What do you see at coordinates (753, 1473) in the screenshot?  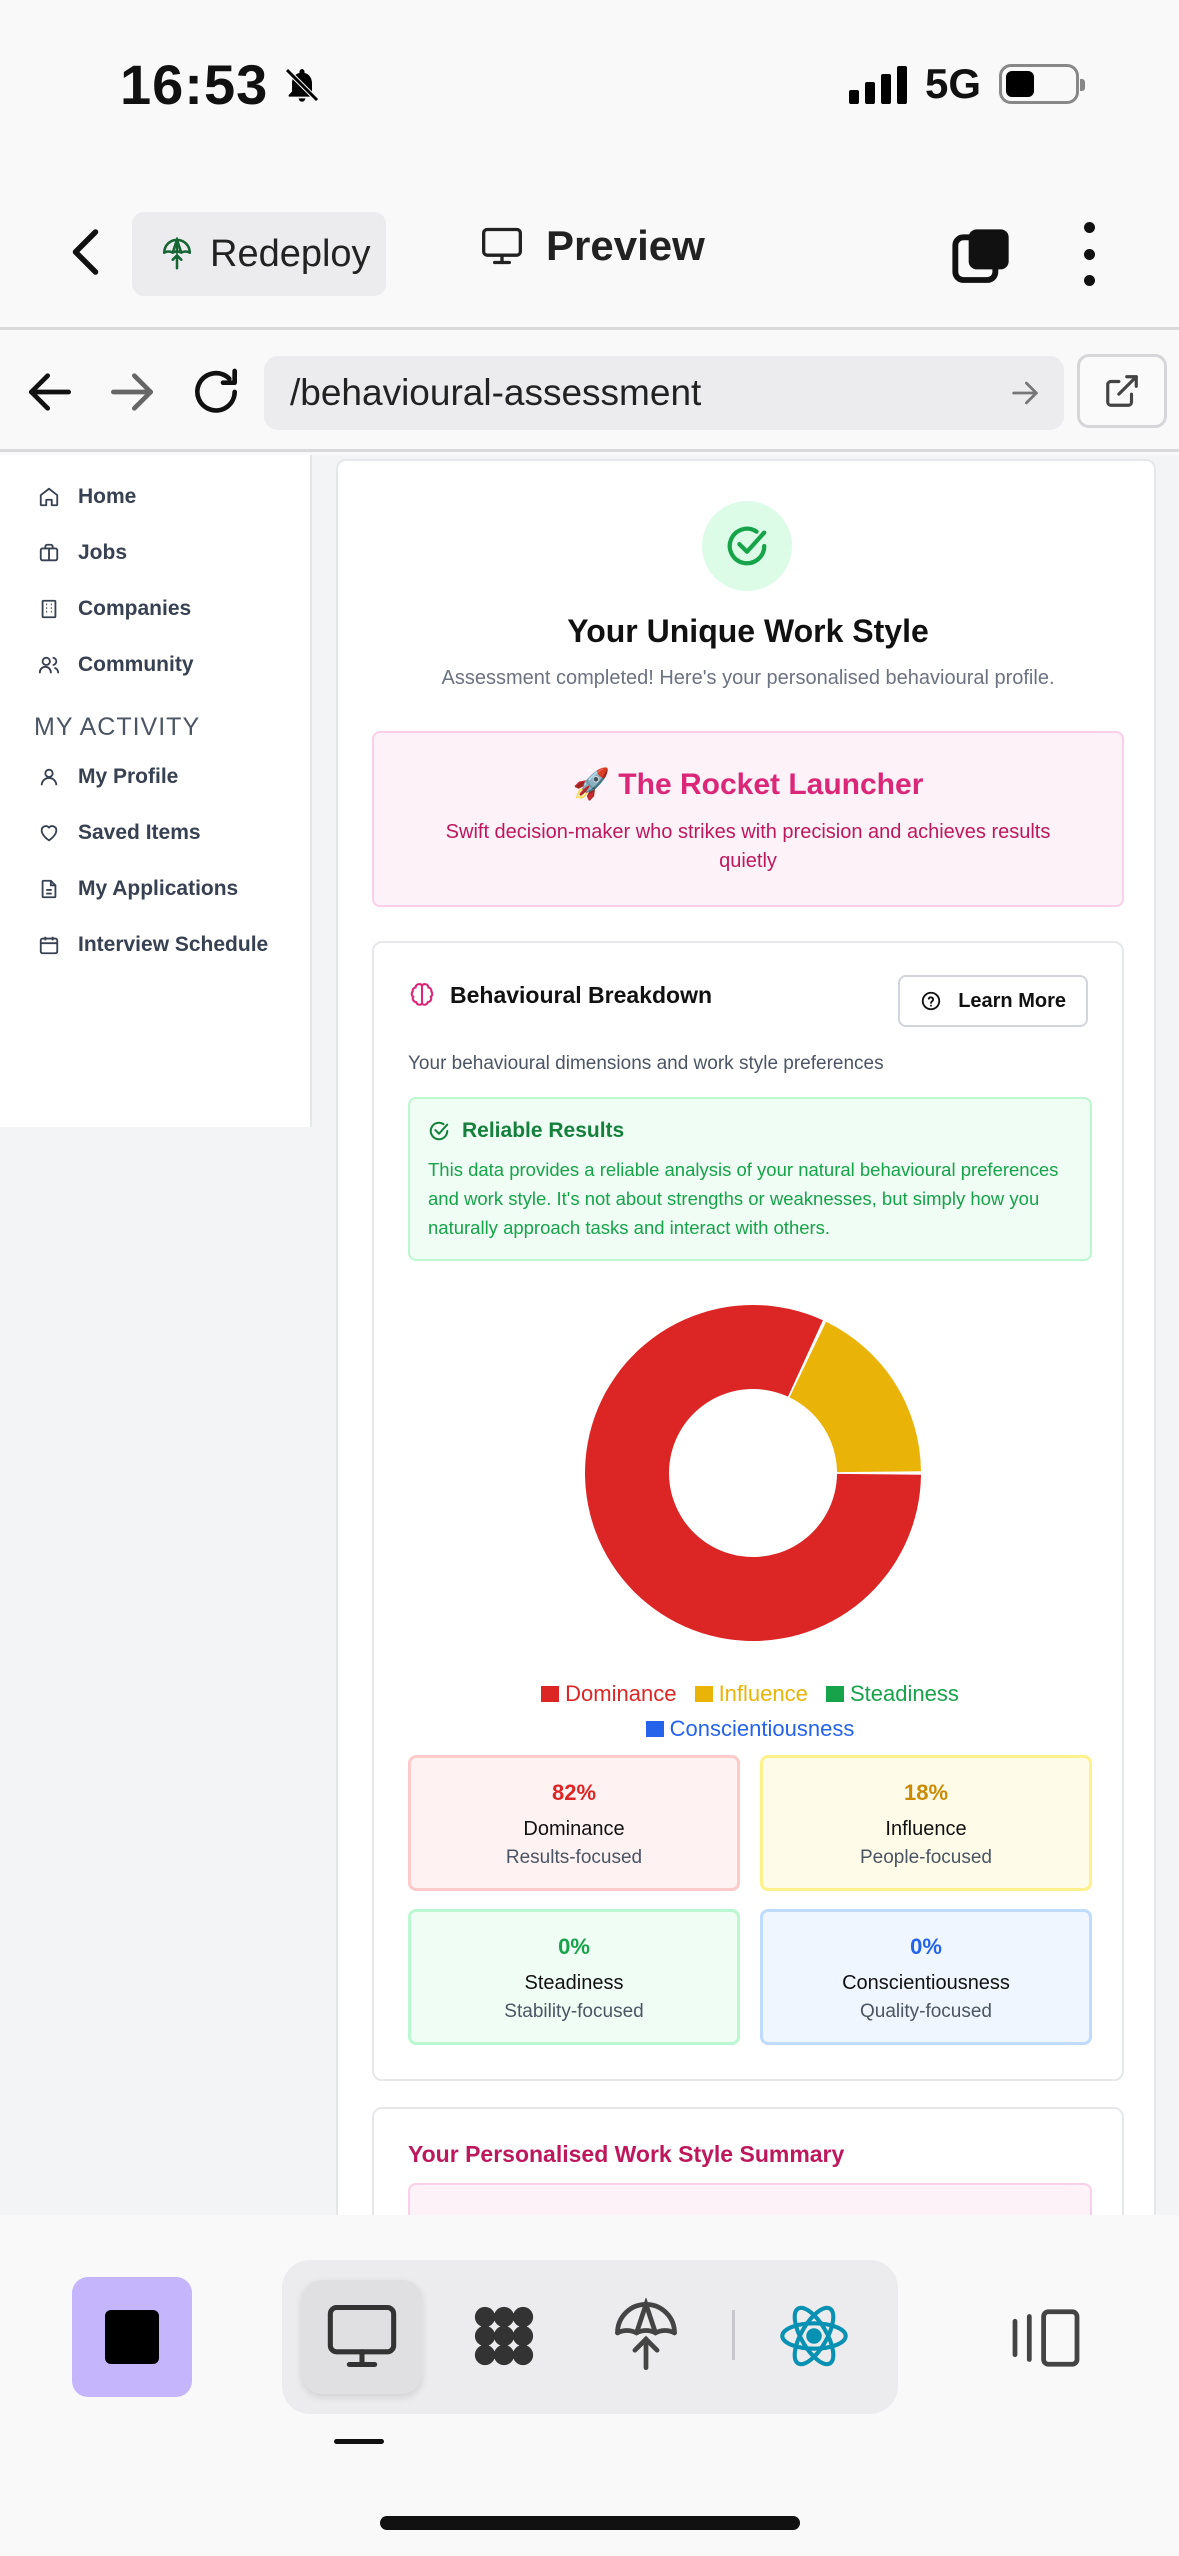 I see `disc-donut-chart` at bounding box center [753, 1473].